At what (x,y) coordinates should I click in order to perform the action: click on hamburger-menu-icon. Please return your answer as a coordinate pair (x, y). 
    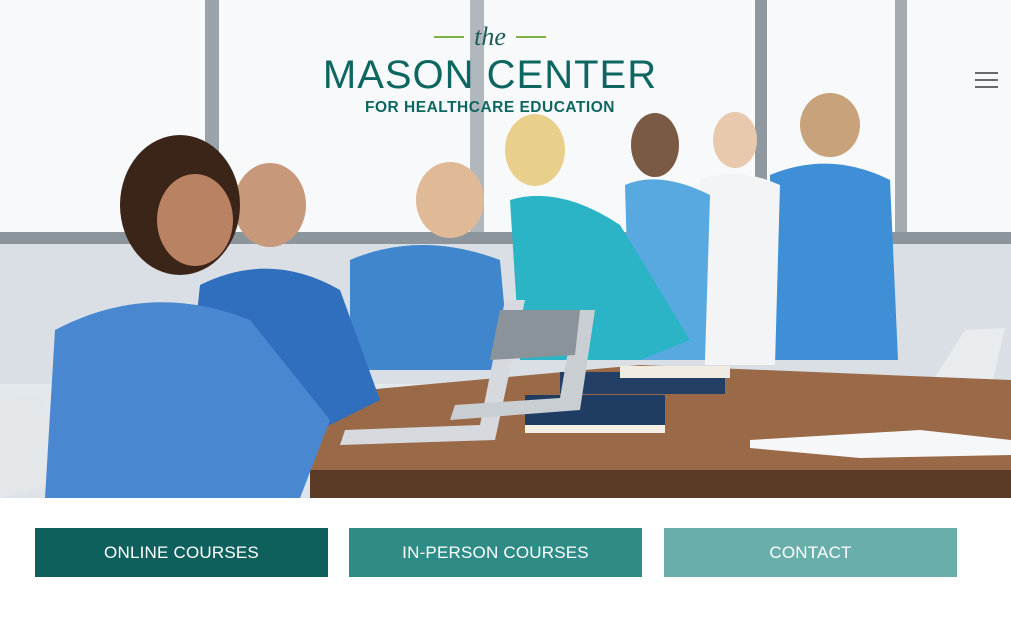
    Looking at the image, I should click on (986, 80).